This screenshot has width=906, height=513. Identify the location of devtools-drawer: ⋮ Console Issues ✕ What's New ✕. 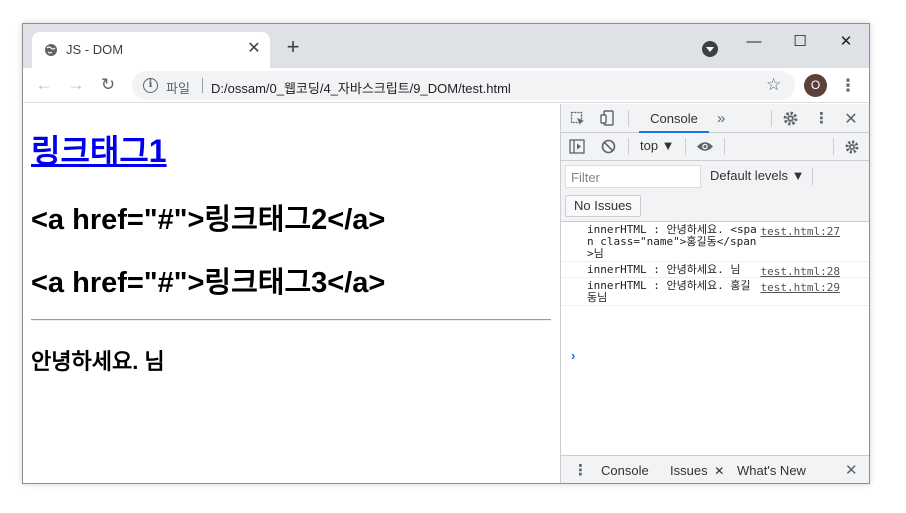
(715, 469).